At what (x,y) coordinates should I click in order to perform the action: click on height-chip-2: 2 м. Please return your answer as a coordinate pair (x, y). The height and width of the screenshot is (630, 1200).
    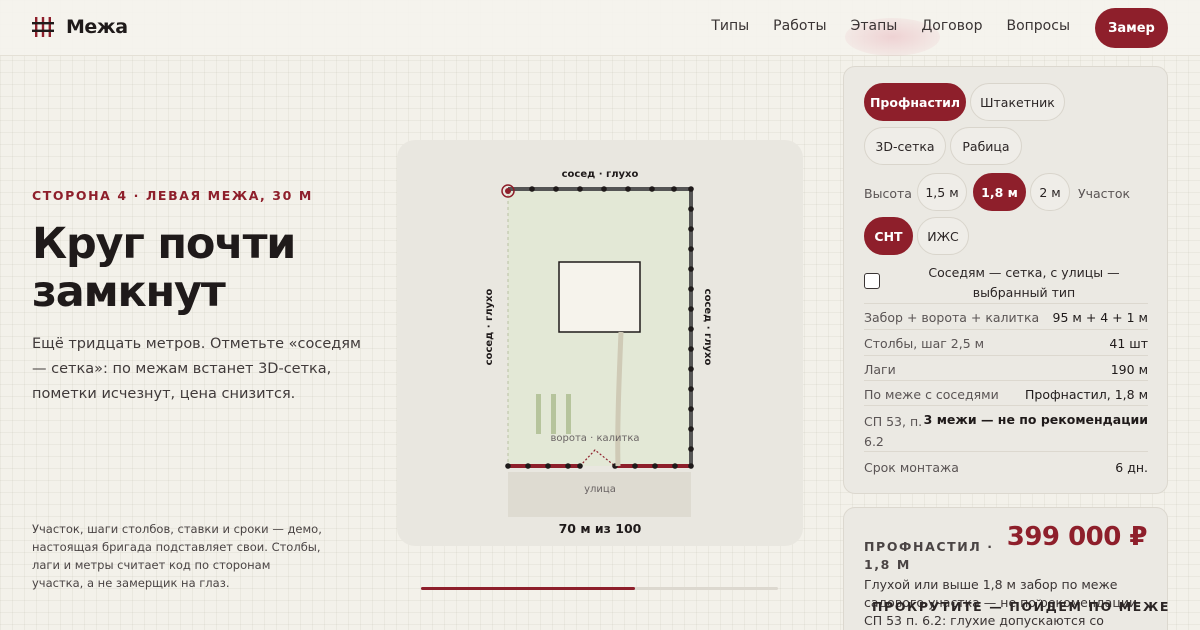
    Looking at the image, I should click on (1050, 192).